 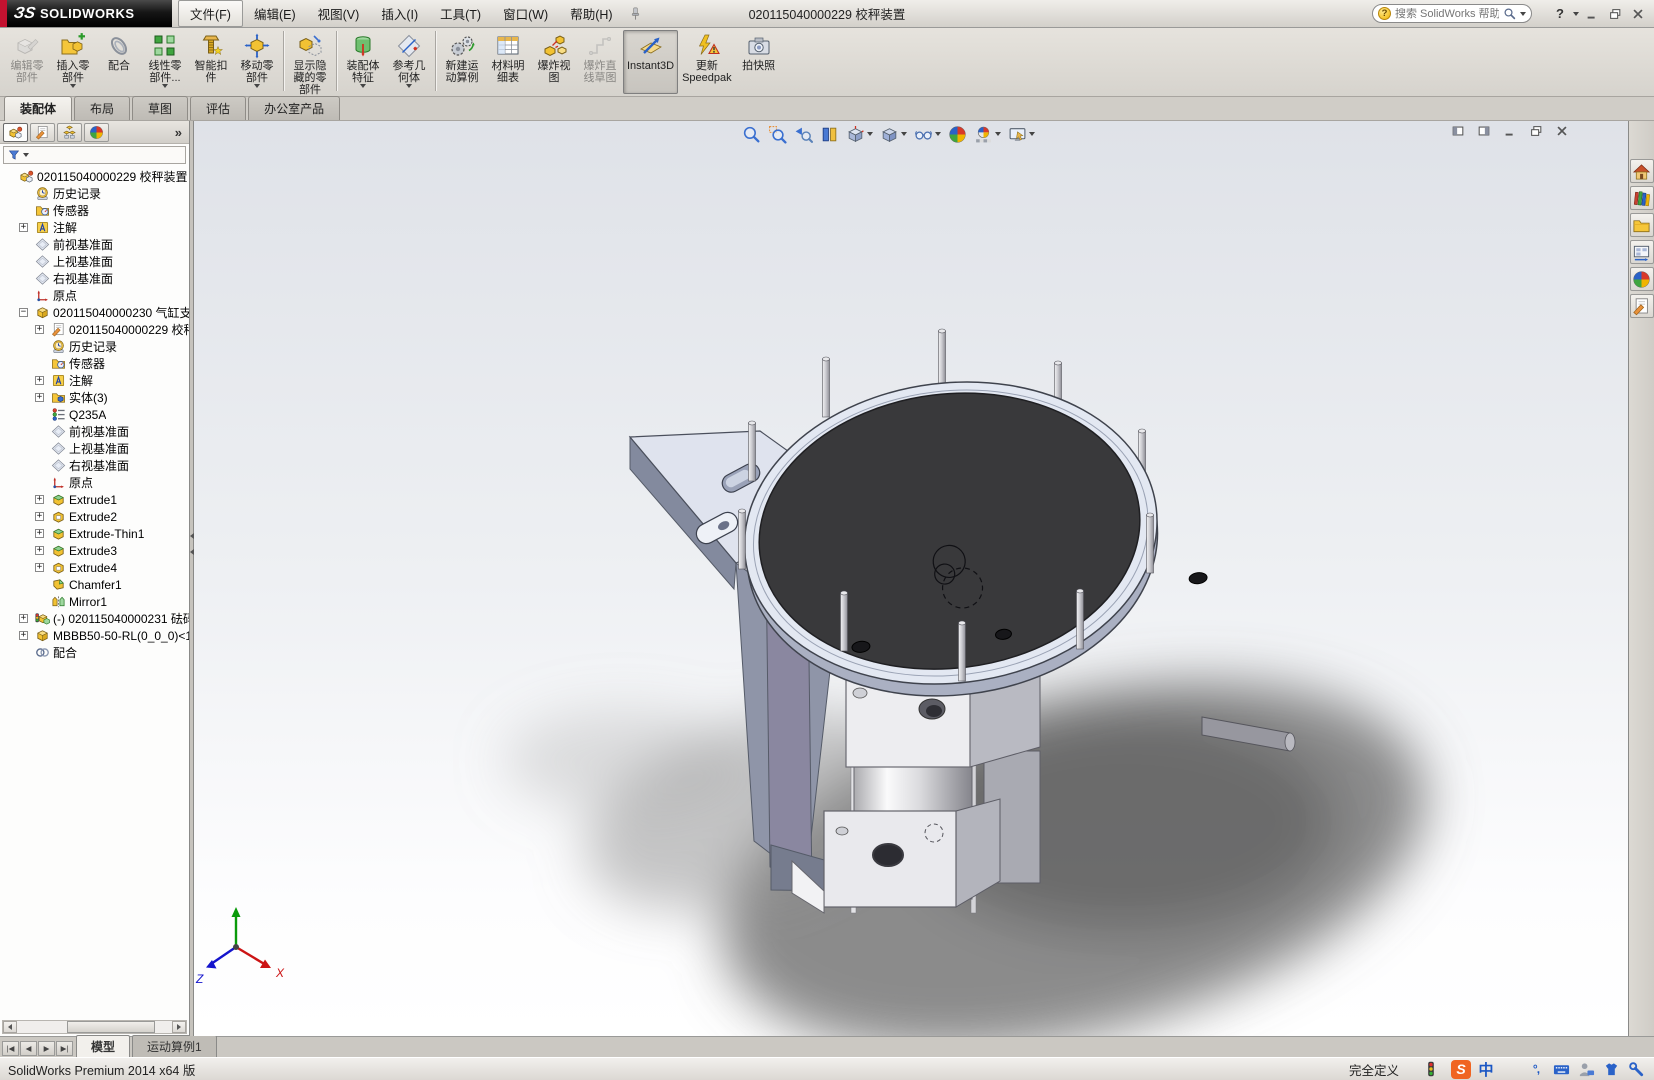 What do you see at coordinates (94, 652) in the screenshot?
I see `tree-item: 配合` at bounding box center [94, 652].